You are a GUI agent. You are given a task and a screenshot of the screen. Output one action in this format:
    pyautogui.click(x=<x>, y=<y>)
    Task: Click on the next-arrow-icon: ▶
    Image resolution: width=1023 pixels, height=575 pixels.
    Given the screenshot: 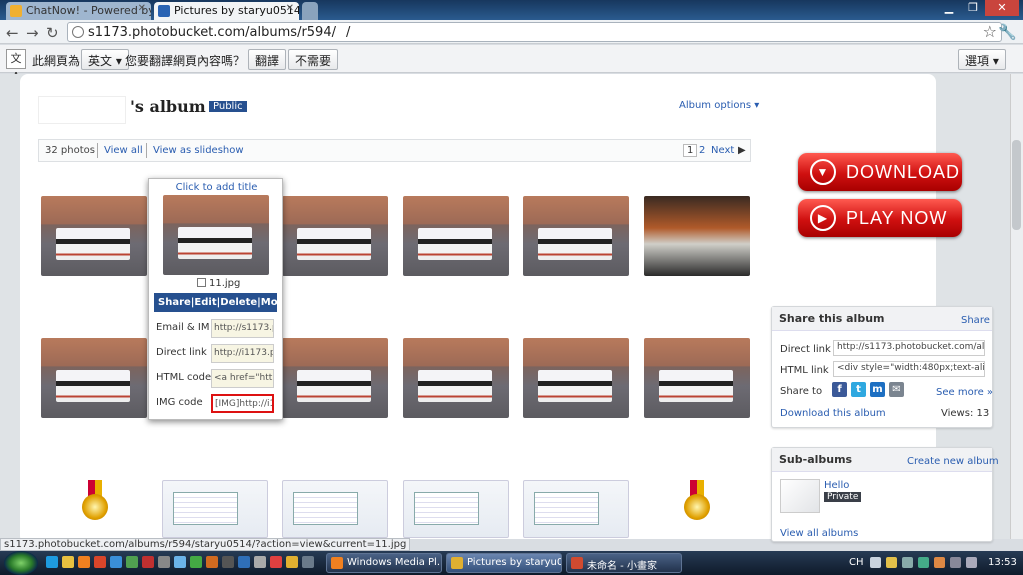 What is the action you would take?
    pyautogui.click(x=742, y=150)
    